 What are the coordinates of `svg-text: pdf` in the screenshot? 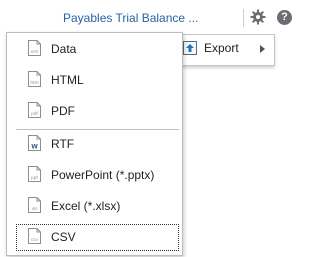 It's located at (34, 113).